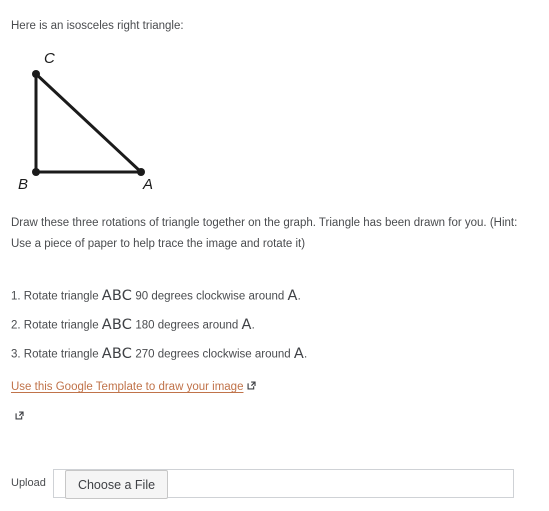  Describe the element at coordinates (36, 172) in the screenshot. I see `vertex-dot-b` at that location.